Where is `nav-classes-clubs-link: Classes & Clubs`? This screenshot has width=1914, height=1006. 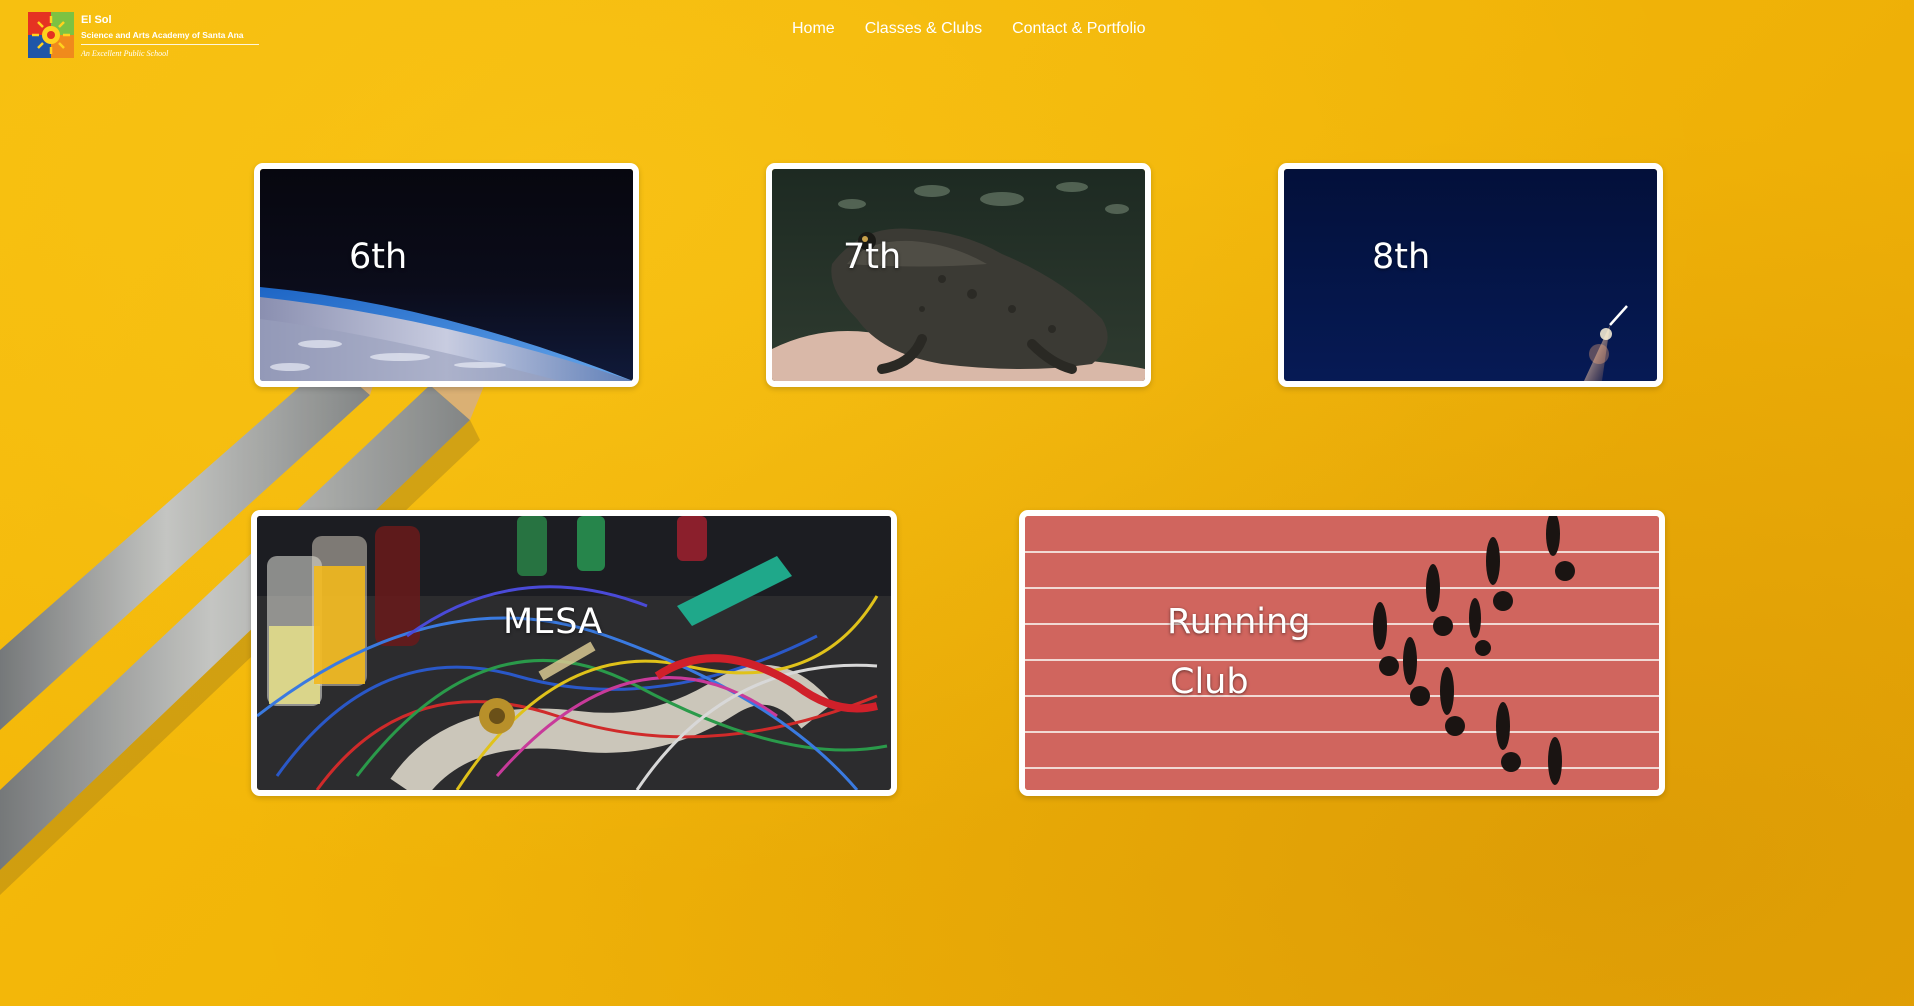 nav-classes-clubs-link: Classes & Clubs is located at coordinates (923, 29).